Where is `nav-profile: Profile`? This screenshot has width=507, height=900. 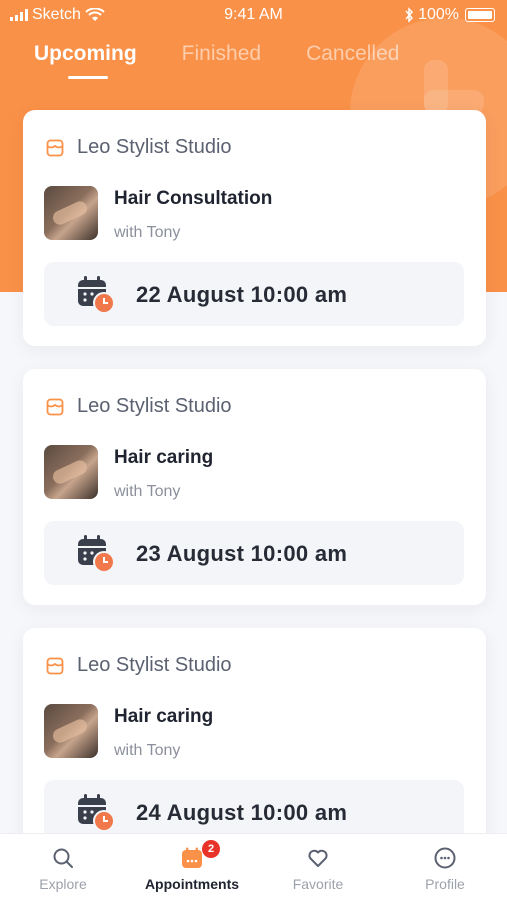
nav-profile: Profile is located at coordinates (445, 869).